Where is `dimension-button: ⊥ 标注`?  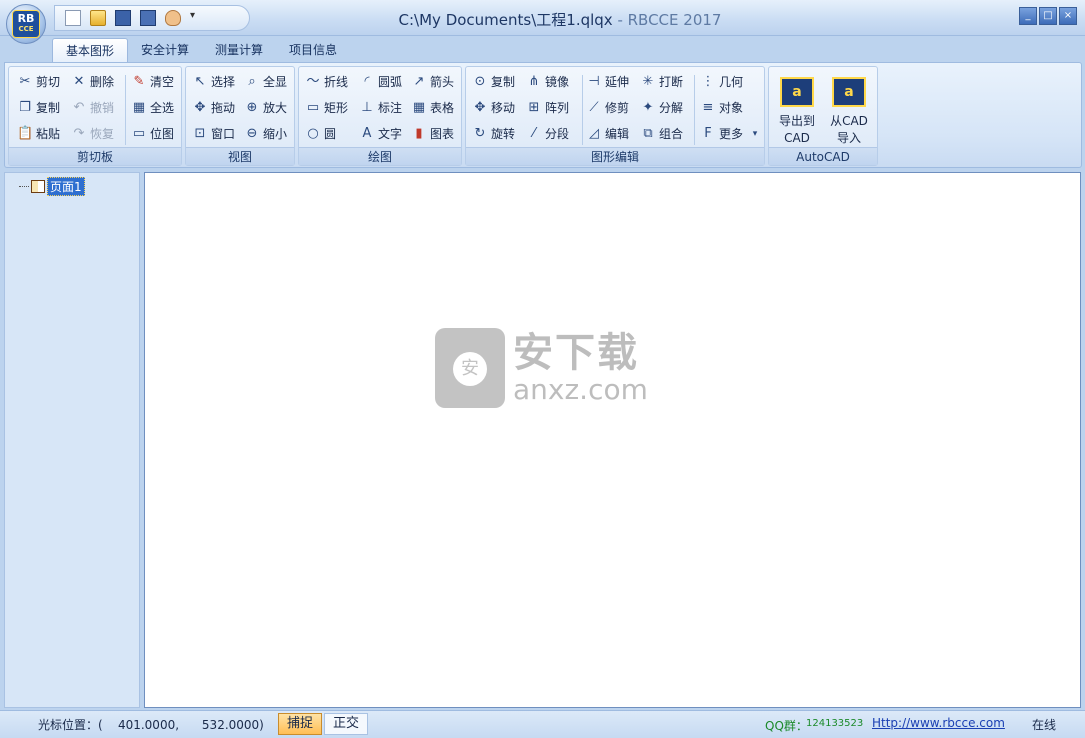
dimension-button: ⊥ 标注 is located at coordinates (380, 108).